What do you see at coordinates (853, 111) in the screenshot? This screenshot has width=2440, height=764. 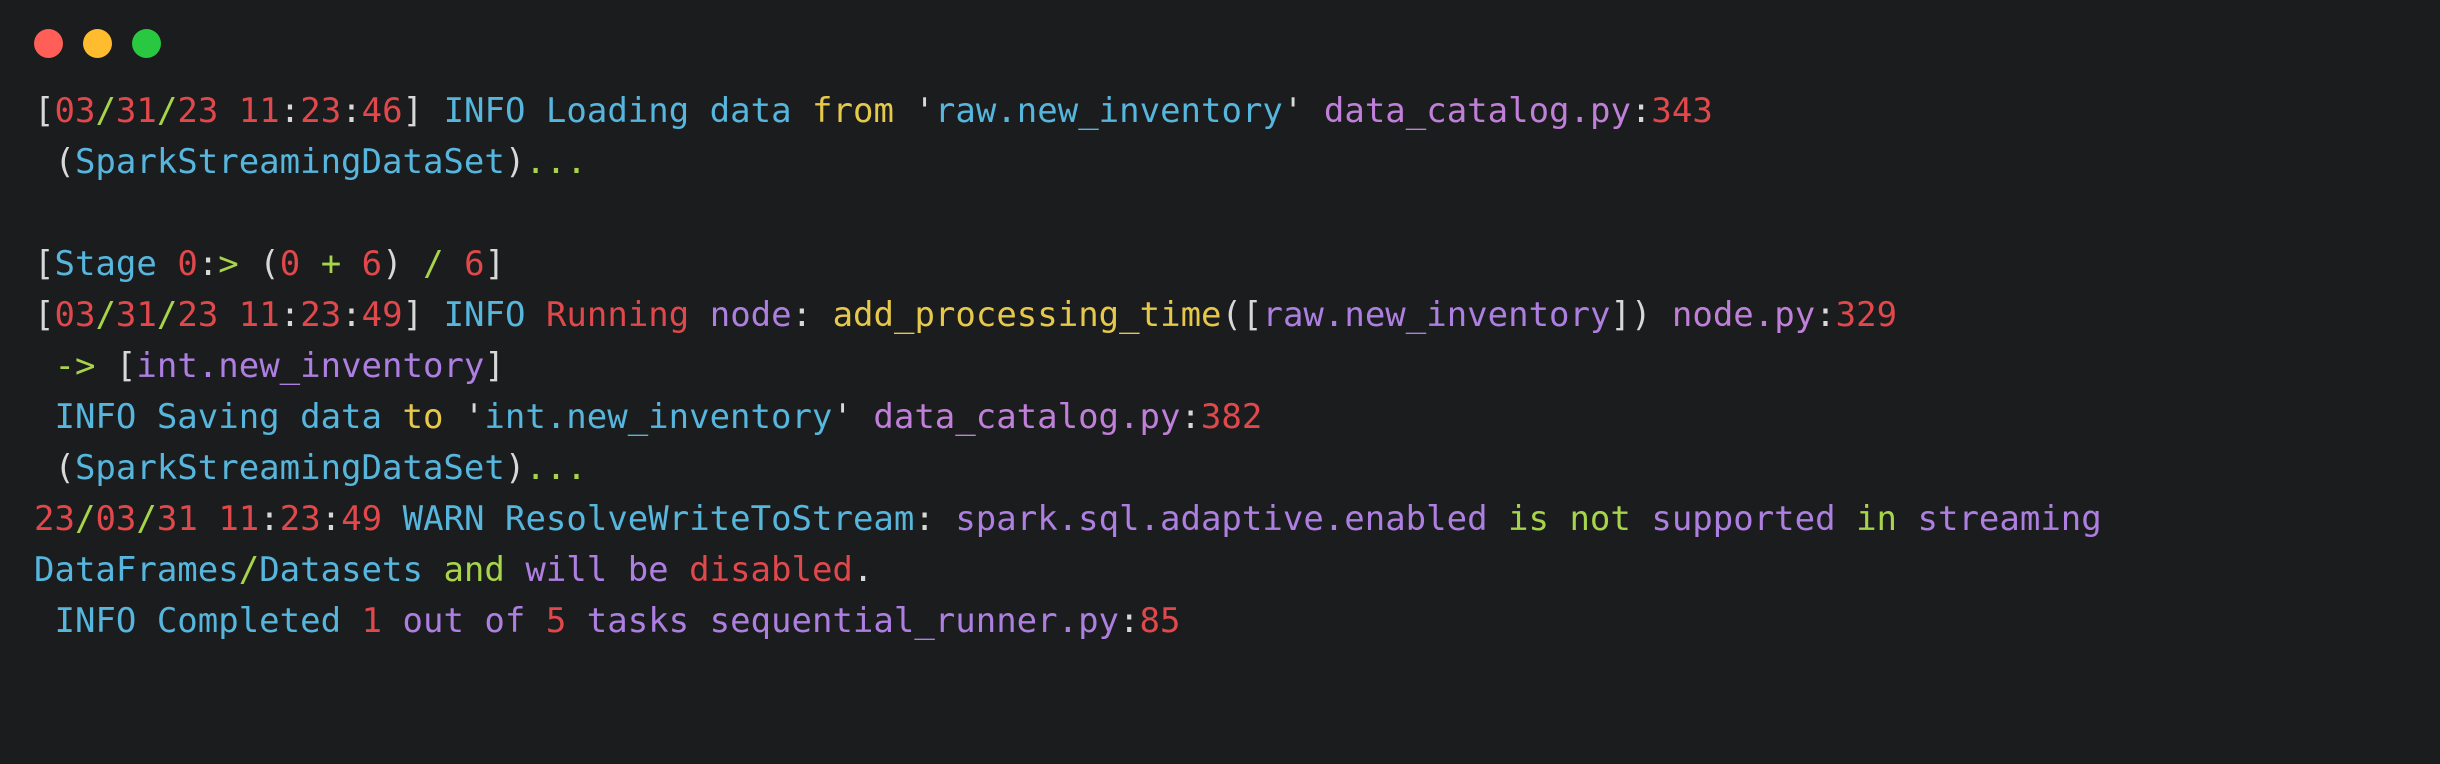 I see `log-token: from` at bounding box center [853, 111].